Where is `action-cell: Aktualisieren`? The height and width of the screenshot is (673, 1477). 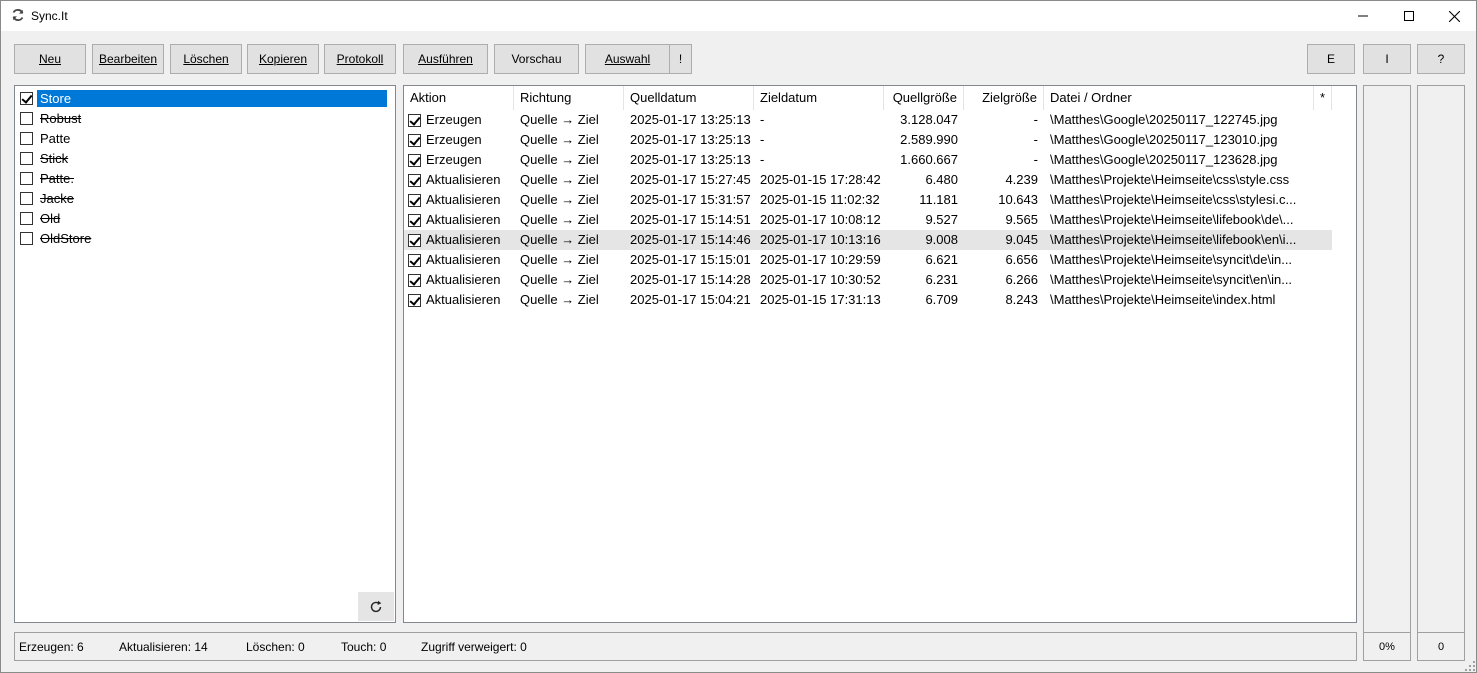
action-cell: Aktualisieren is located at coordinates (461, 180).